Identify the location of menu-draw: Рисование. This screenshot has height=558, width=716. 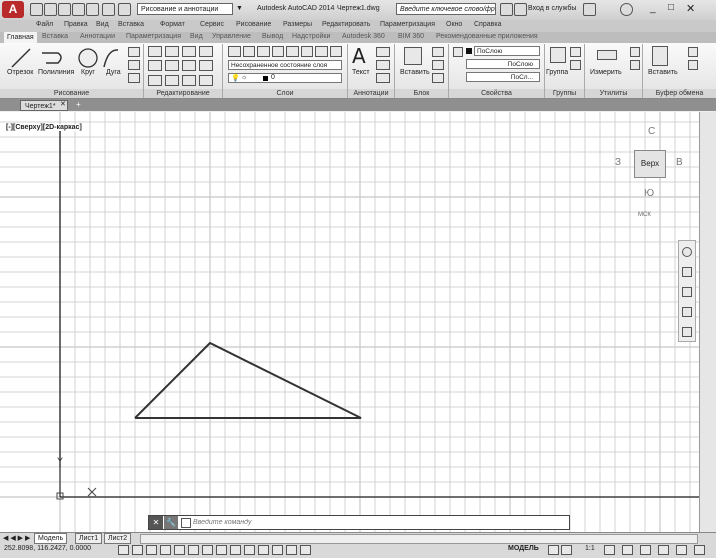
(253, 24).